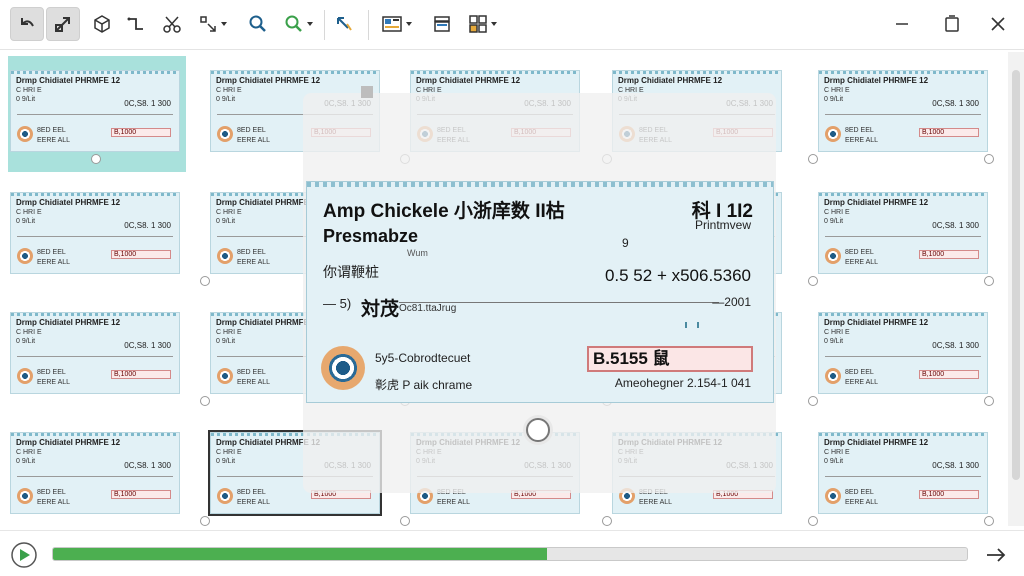  Describe the element at coordinates (27, 24) in the screenshot. I see `undo-button` at that location.